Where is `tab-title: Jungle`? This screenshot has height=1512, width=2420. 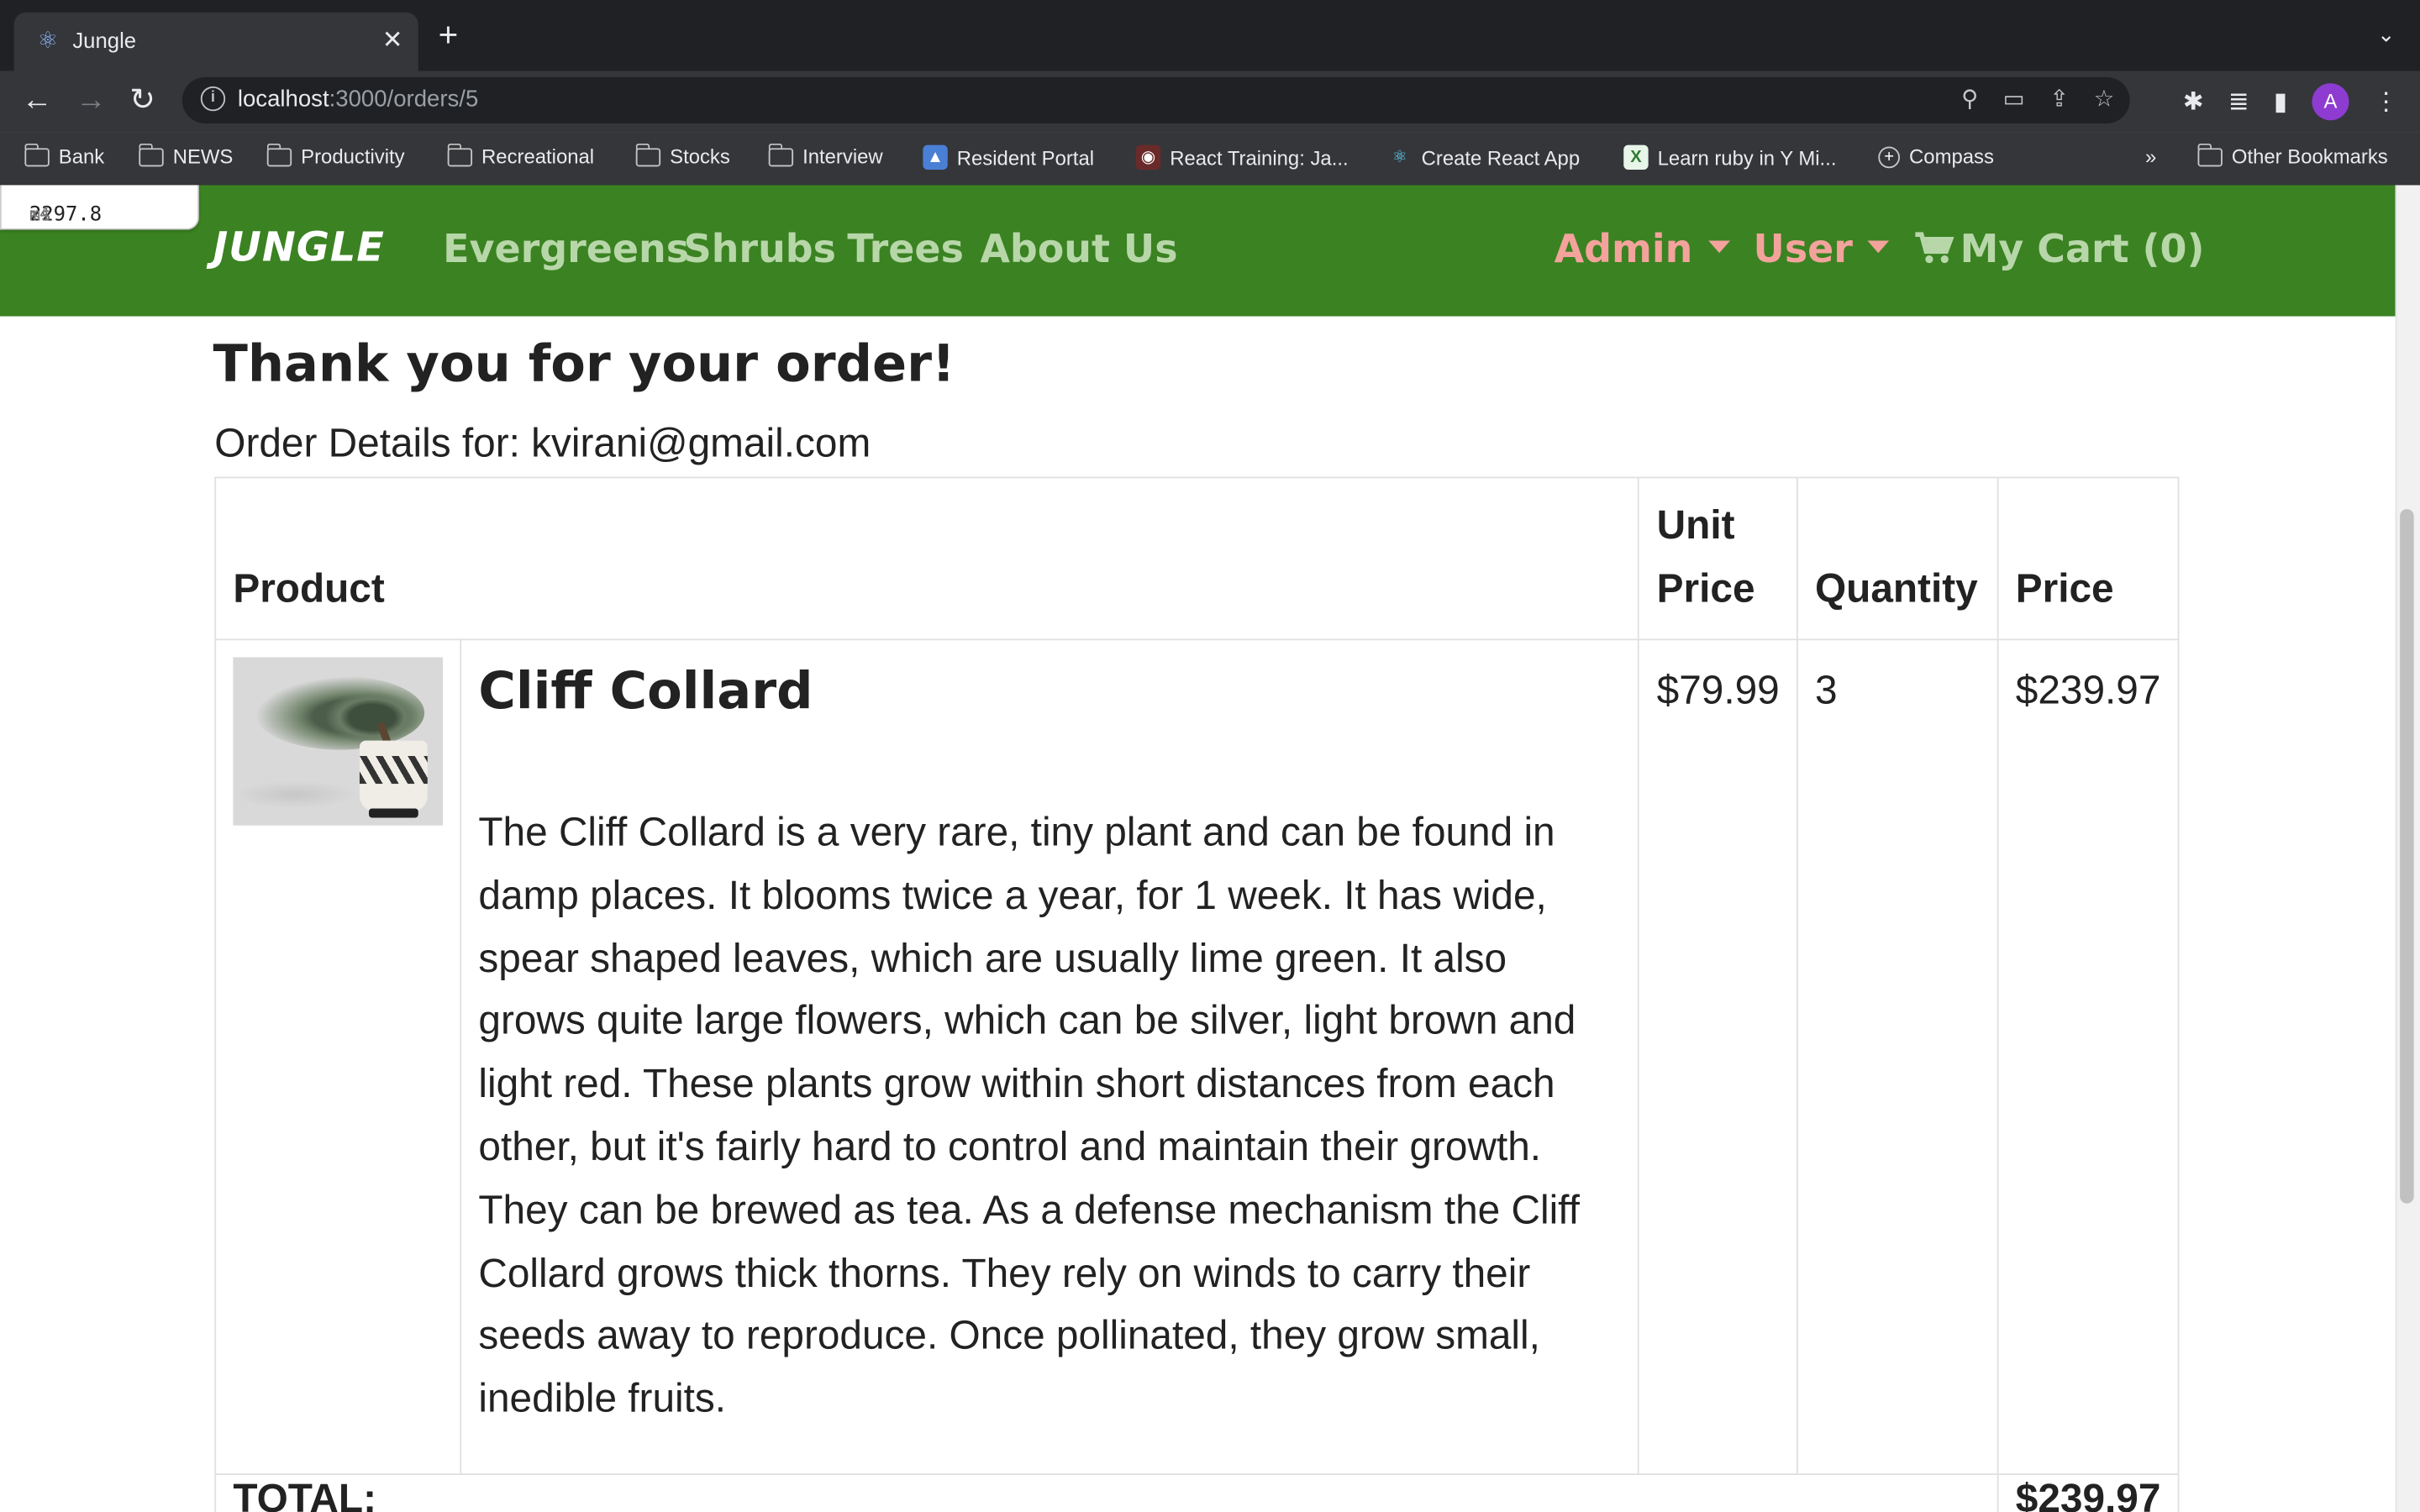 tab-title: Jungle is located at coordinates (105, 40).